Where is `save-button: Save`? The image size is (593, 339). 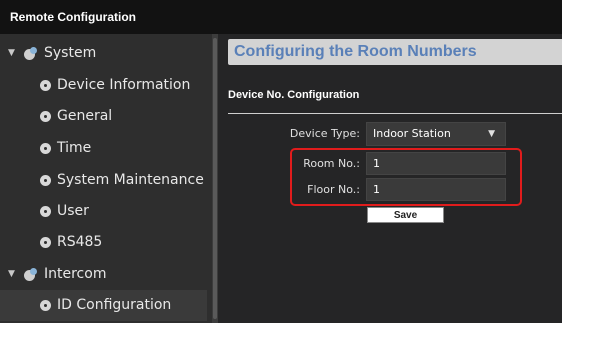
save-button: Save is located at coordinates (405, 215).